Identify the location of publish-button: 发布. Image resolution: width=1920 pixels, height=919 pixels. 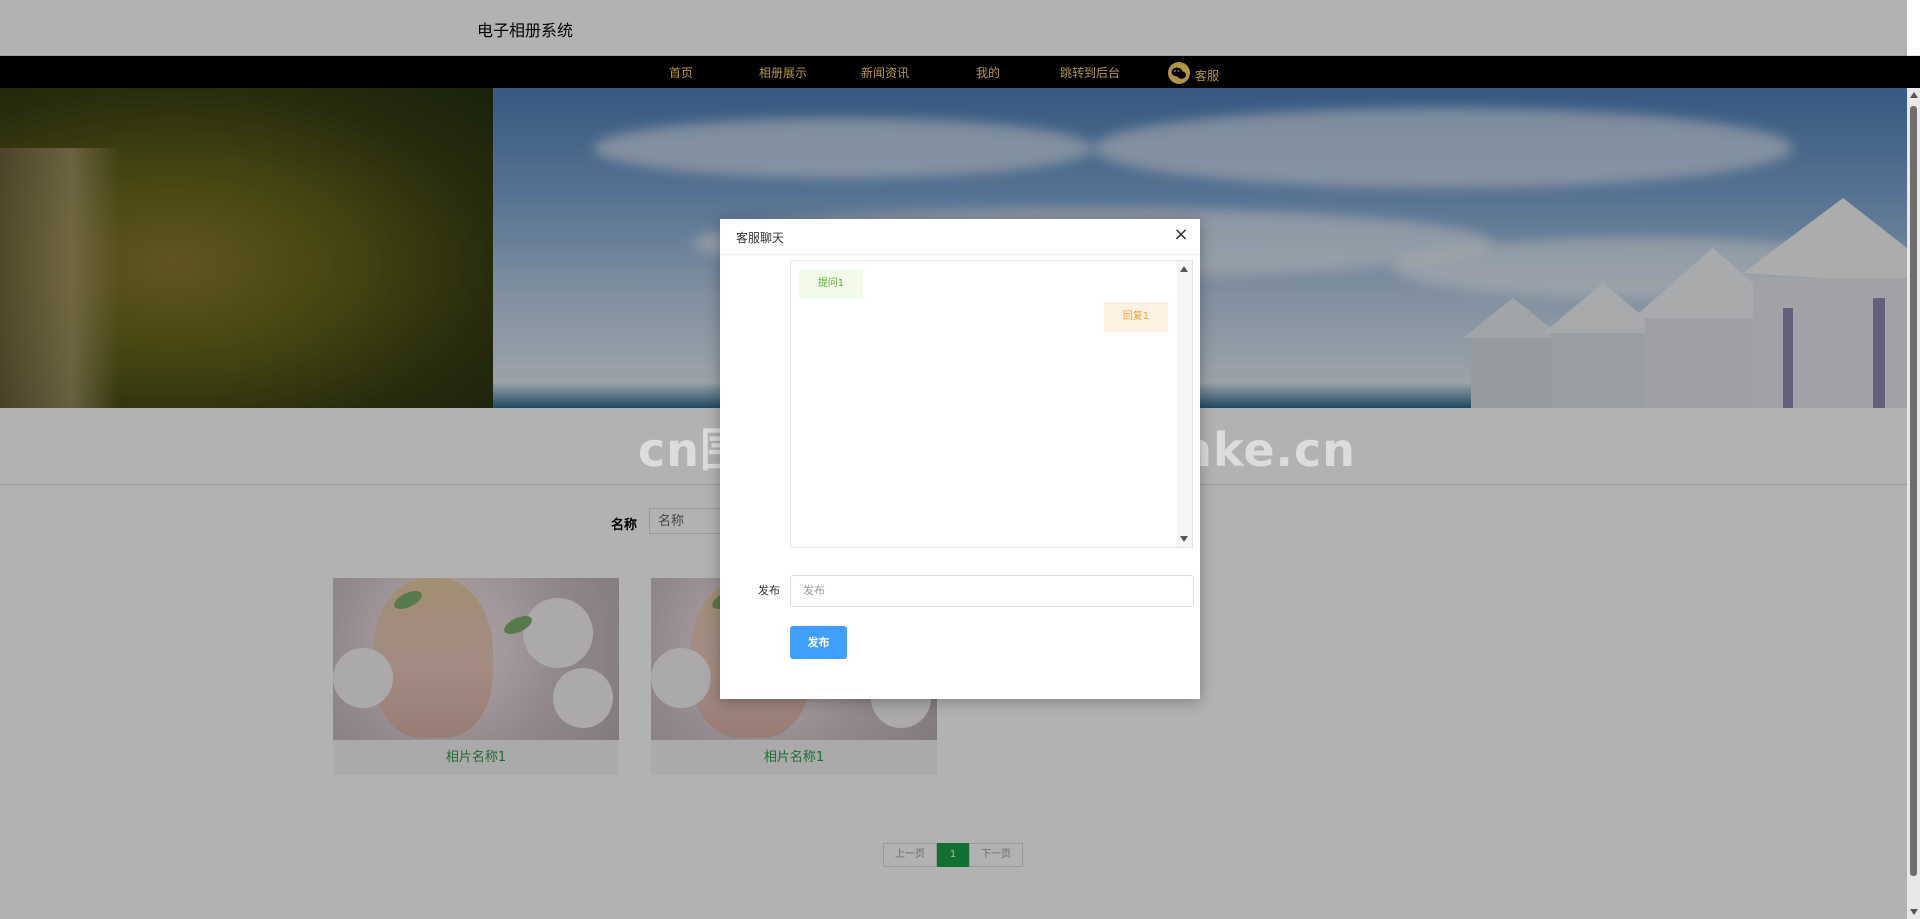
(818, 642).